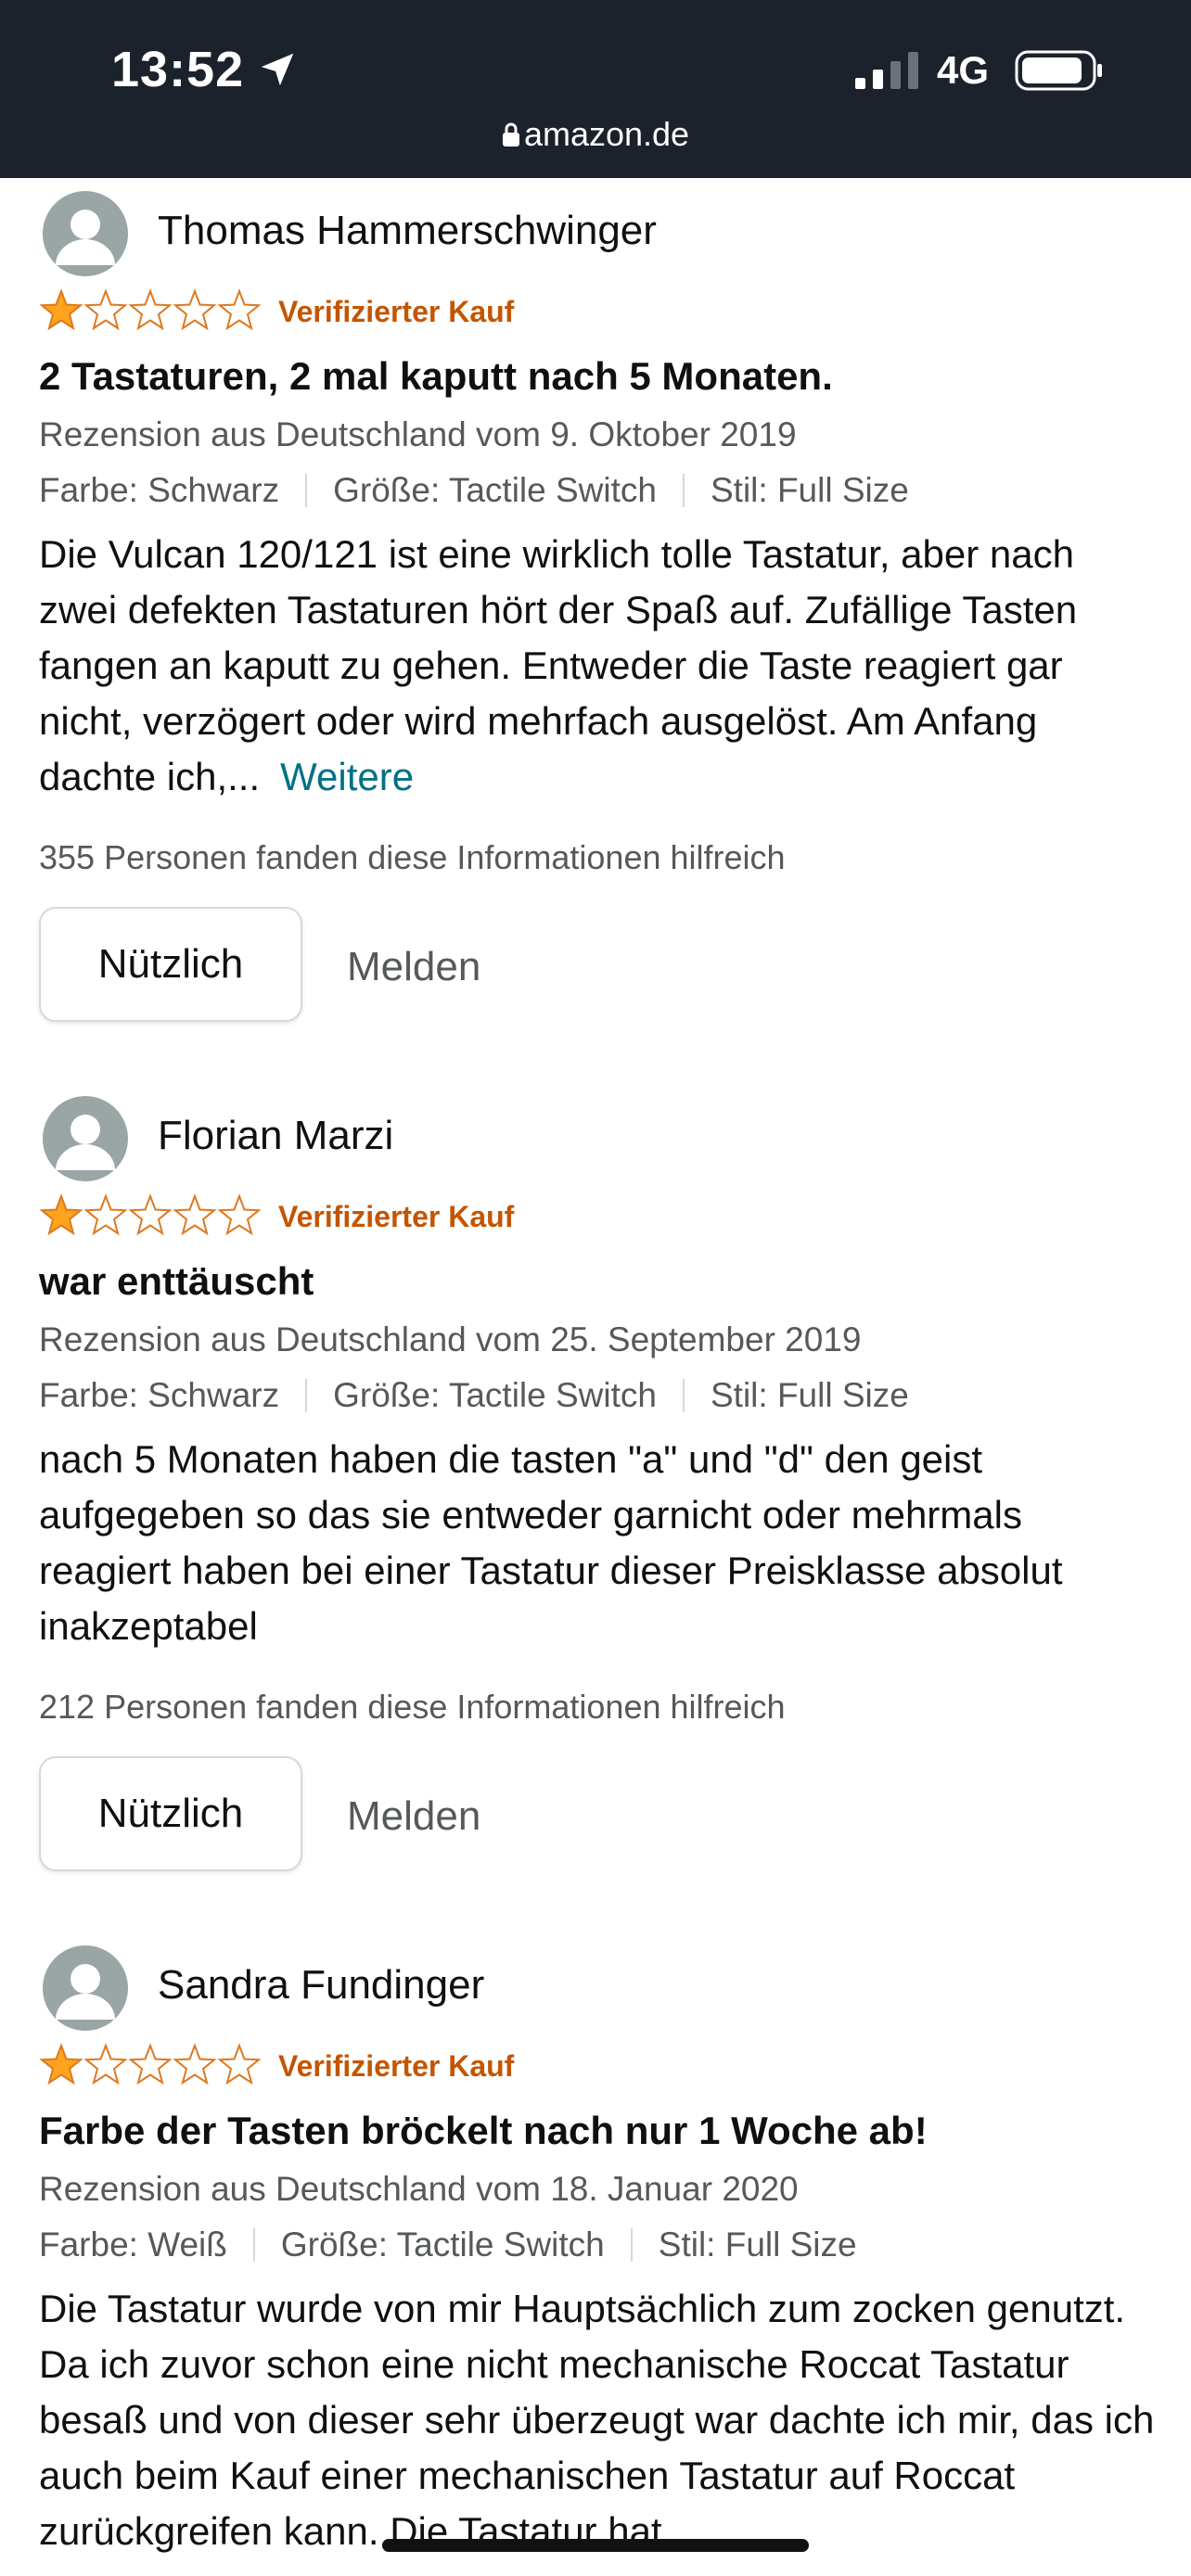 The height and width of the screenshot is (2576, 1191). Describe the element at coordinates (133, 2245) in the screenshot. I see `variant-color: Farbe: Weiß` at that location.